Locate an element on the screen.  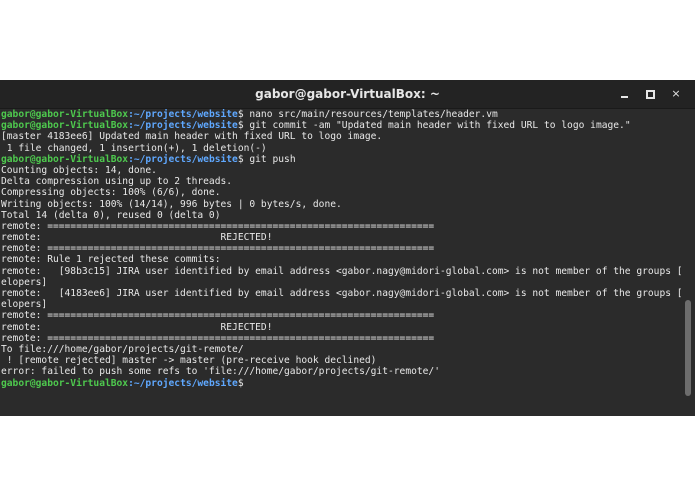
prompt-dollar: $ is located at coordinates (240, 383).